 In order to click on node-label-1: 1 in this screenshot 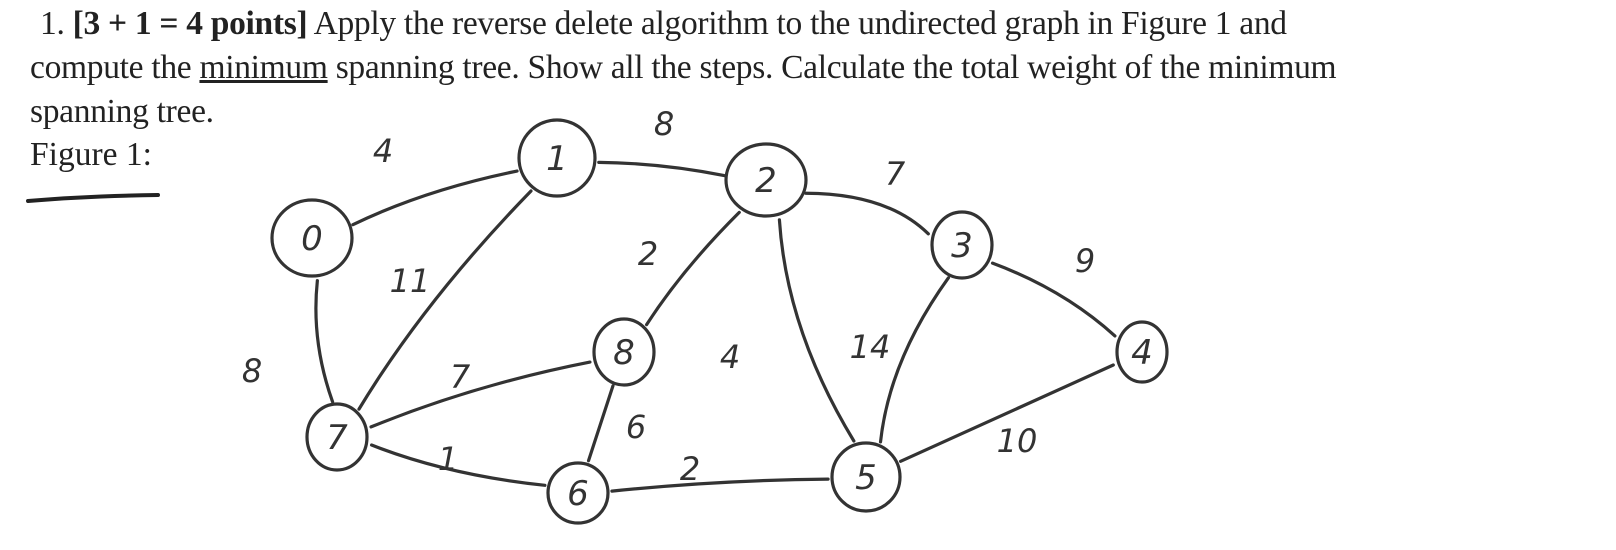, I will do `click(557, 159)`.